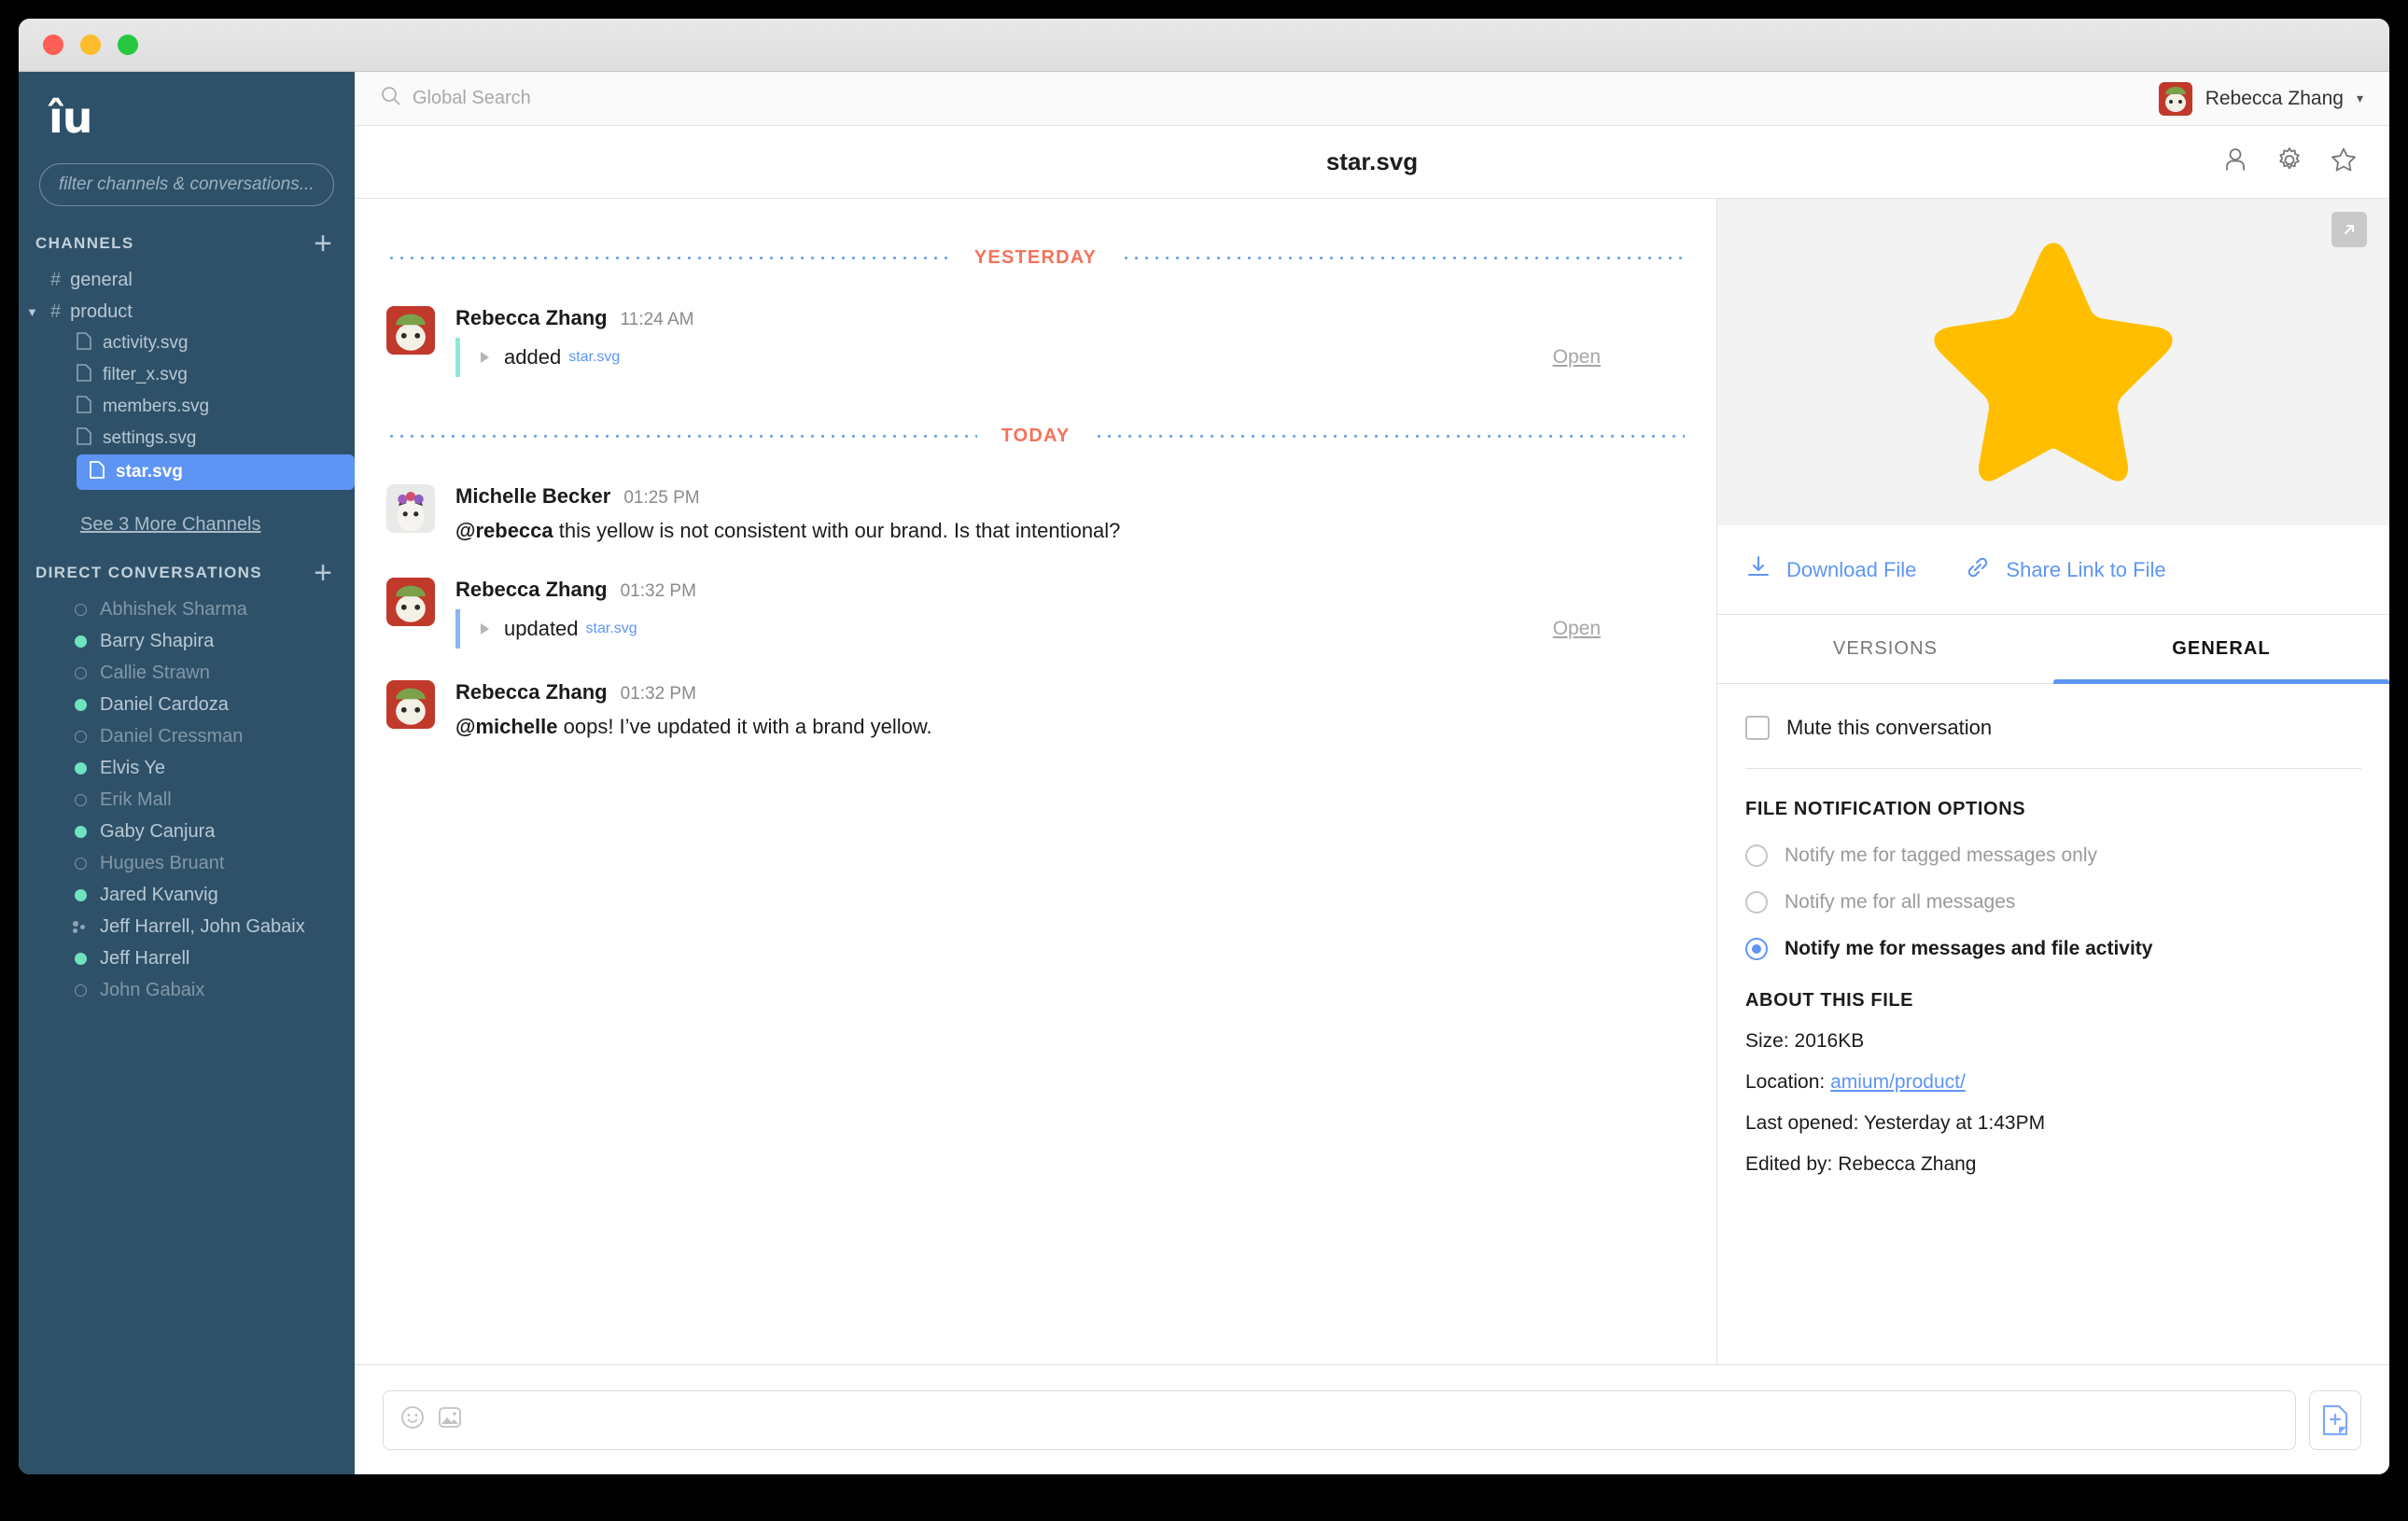  I want to click on list-item: Jeff Harrell, so click(187, 958).